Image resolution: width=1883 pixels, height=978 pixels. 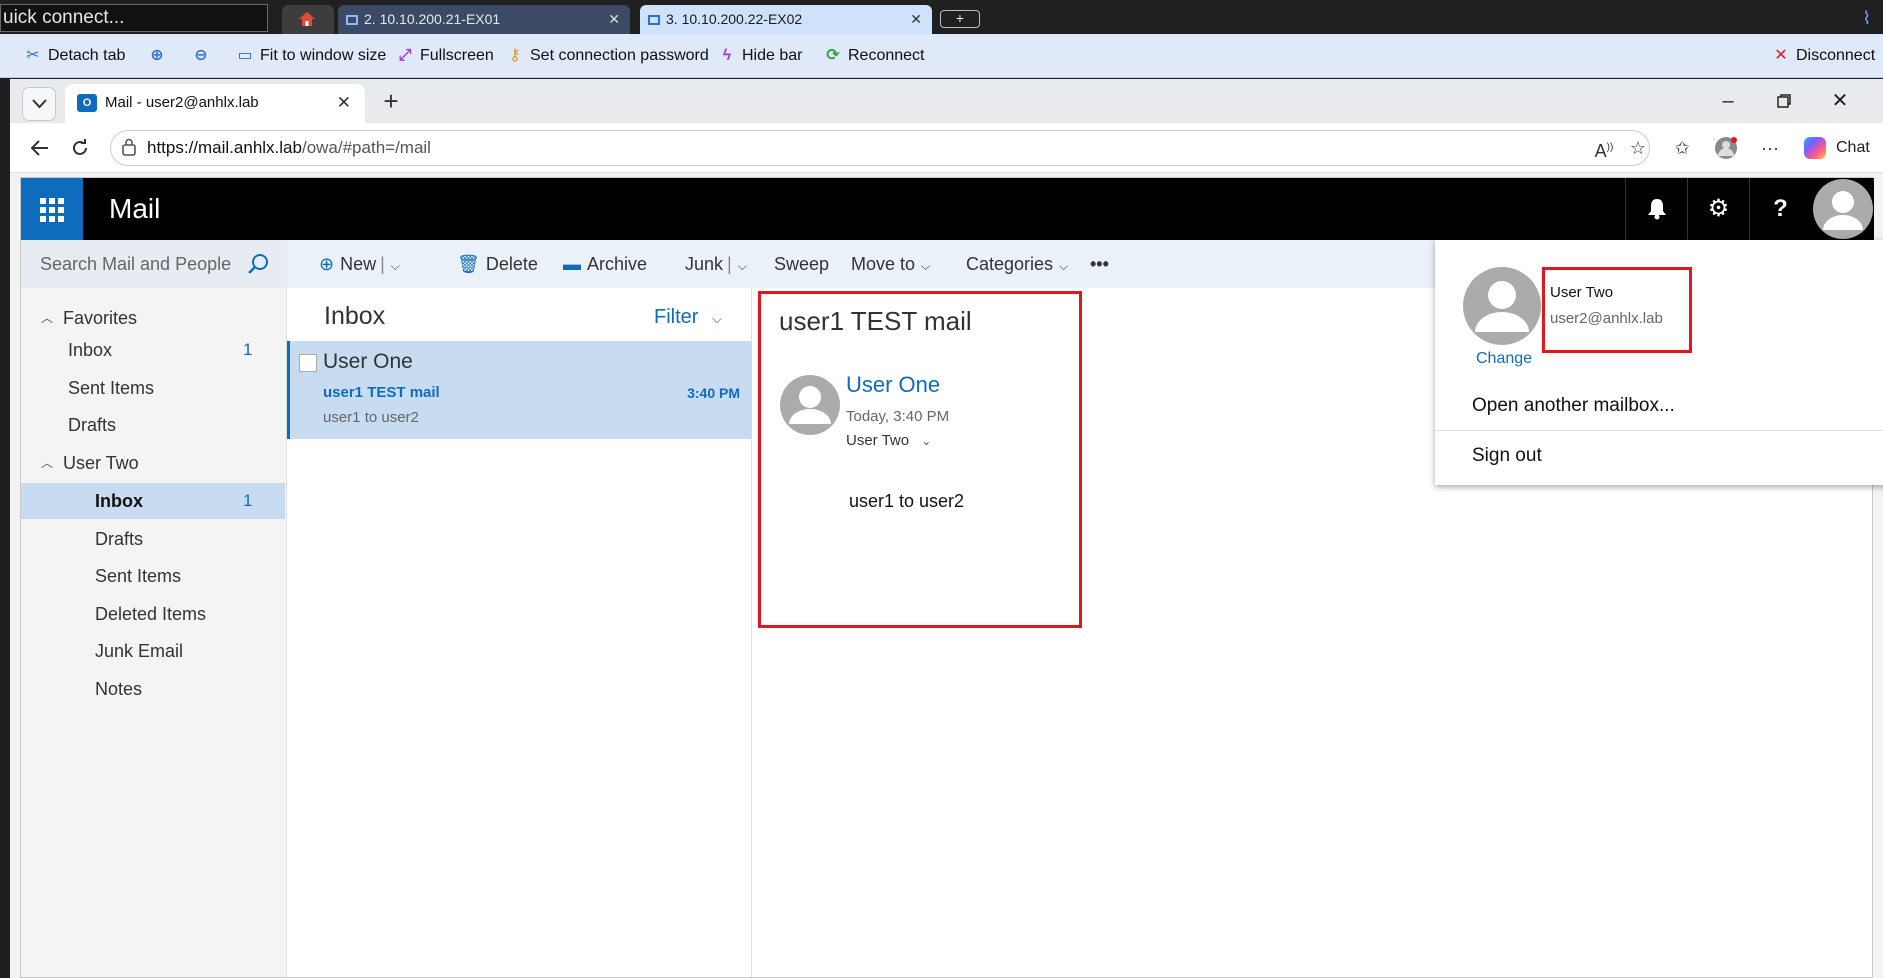 I want to click on disconnect-button: ✕ Disconnect, so click(x=1823, y=56).